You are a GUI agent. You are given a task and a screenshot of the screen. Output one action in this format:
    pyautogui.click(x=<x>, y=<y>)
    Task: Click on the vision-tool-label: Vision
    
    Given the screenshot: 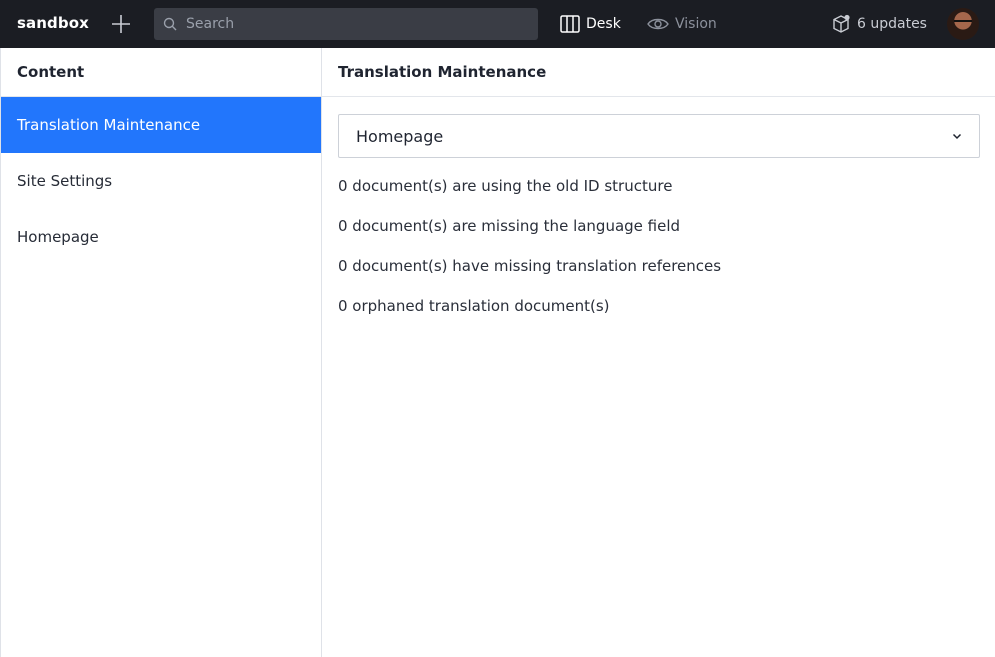 What is the action you would take?
    pyautogui.click(x=696, y=24)
    